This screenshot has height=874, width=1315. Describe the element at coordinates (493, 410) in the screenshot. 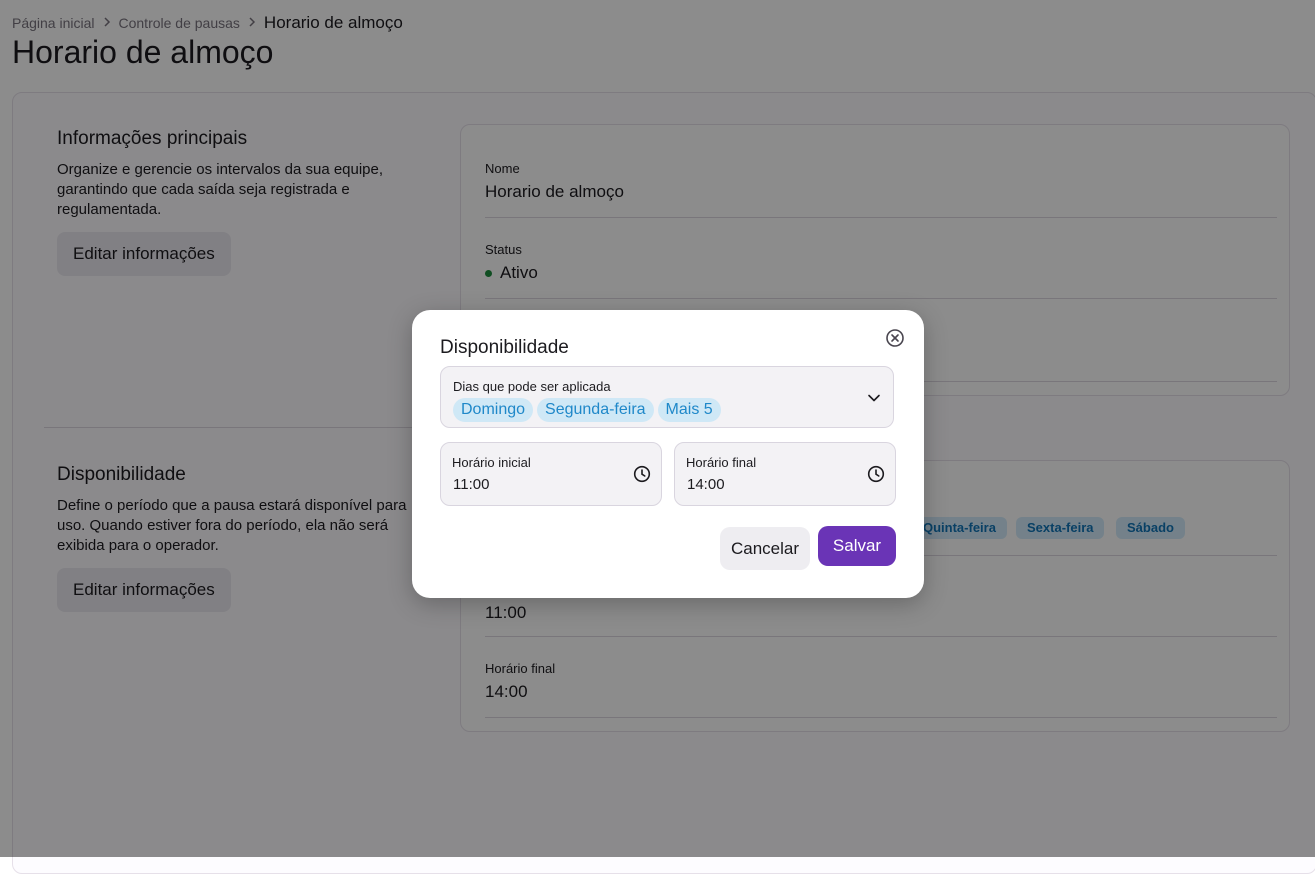

I see `day-chip-domingo: Domingo` at that location.